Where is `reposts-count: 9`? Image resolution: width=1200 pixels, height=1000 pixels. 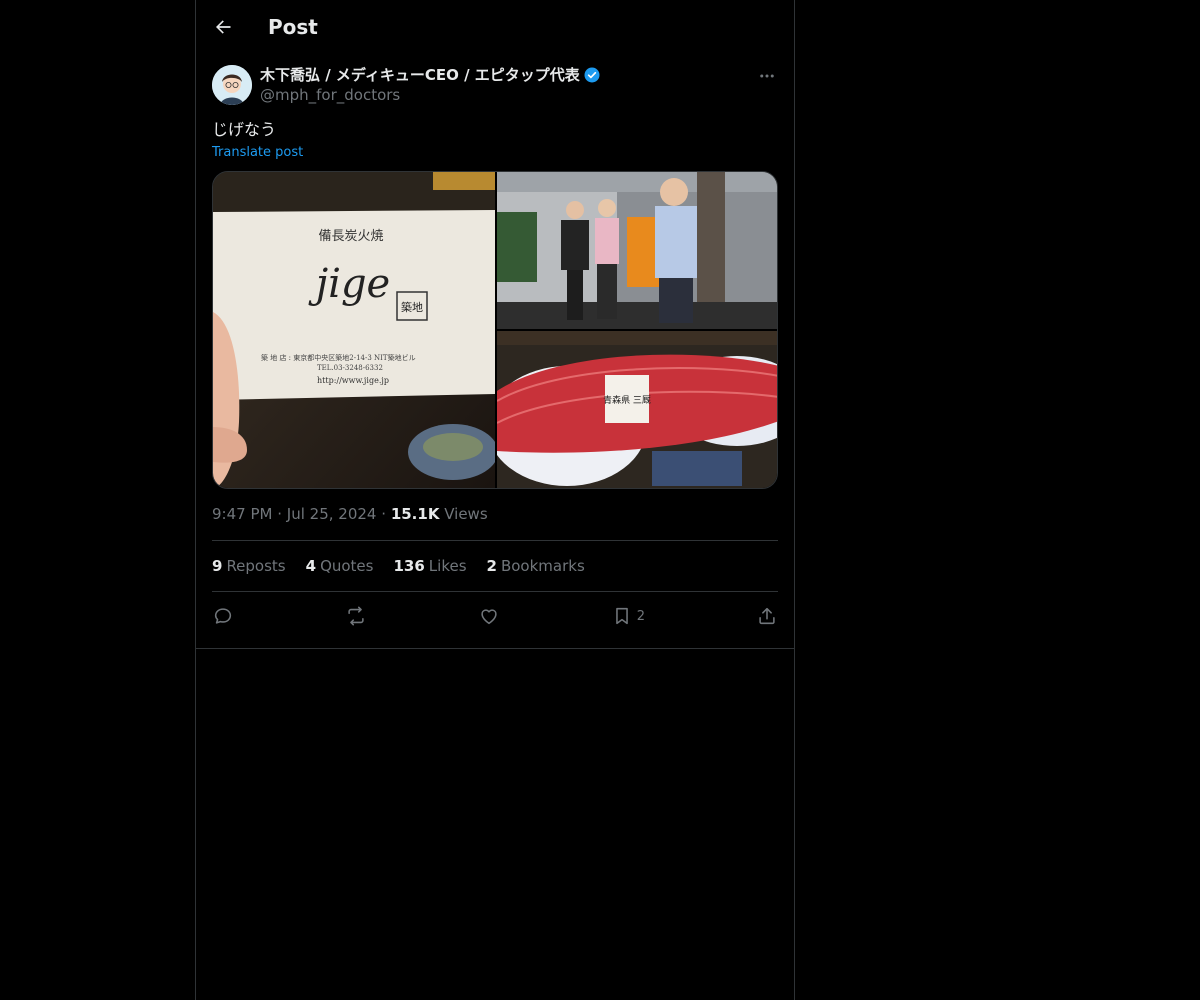
reposts-count: 9 is located at coordinates (217, 566).